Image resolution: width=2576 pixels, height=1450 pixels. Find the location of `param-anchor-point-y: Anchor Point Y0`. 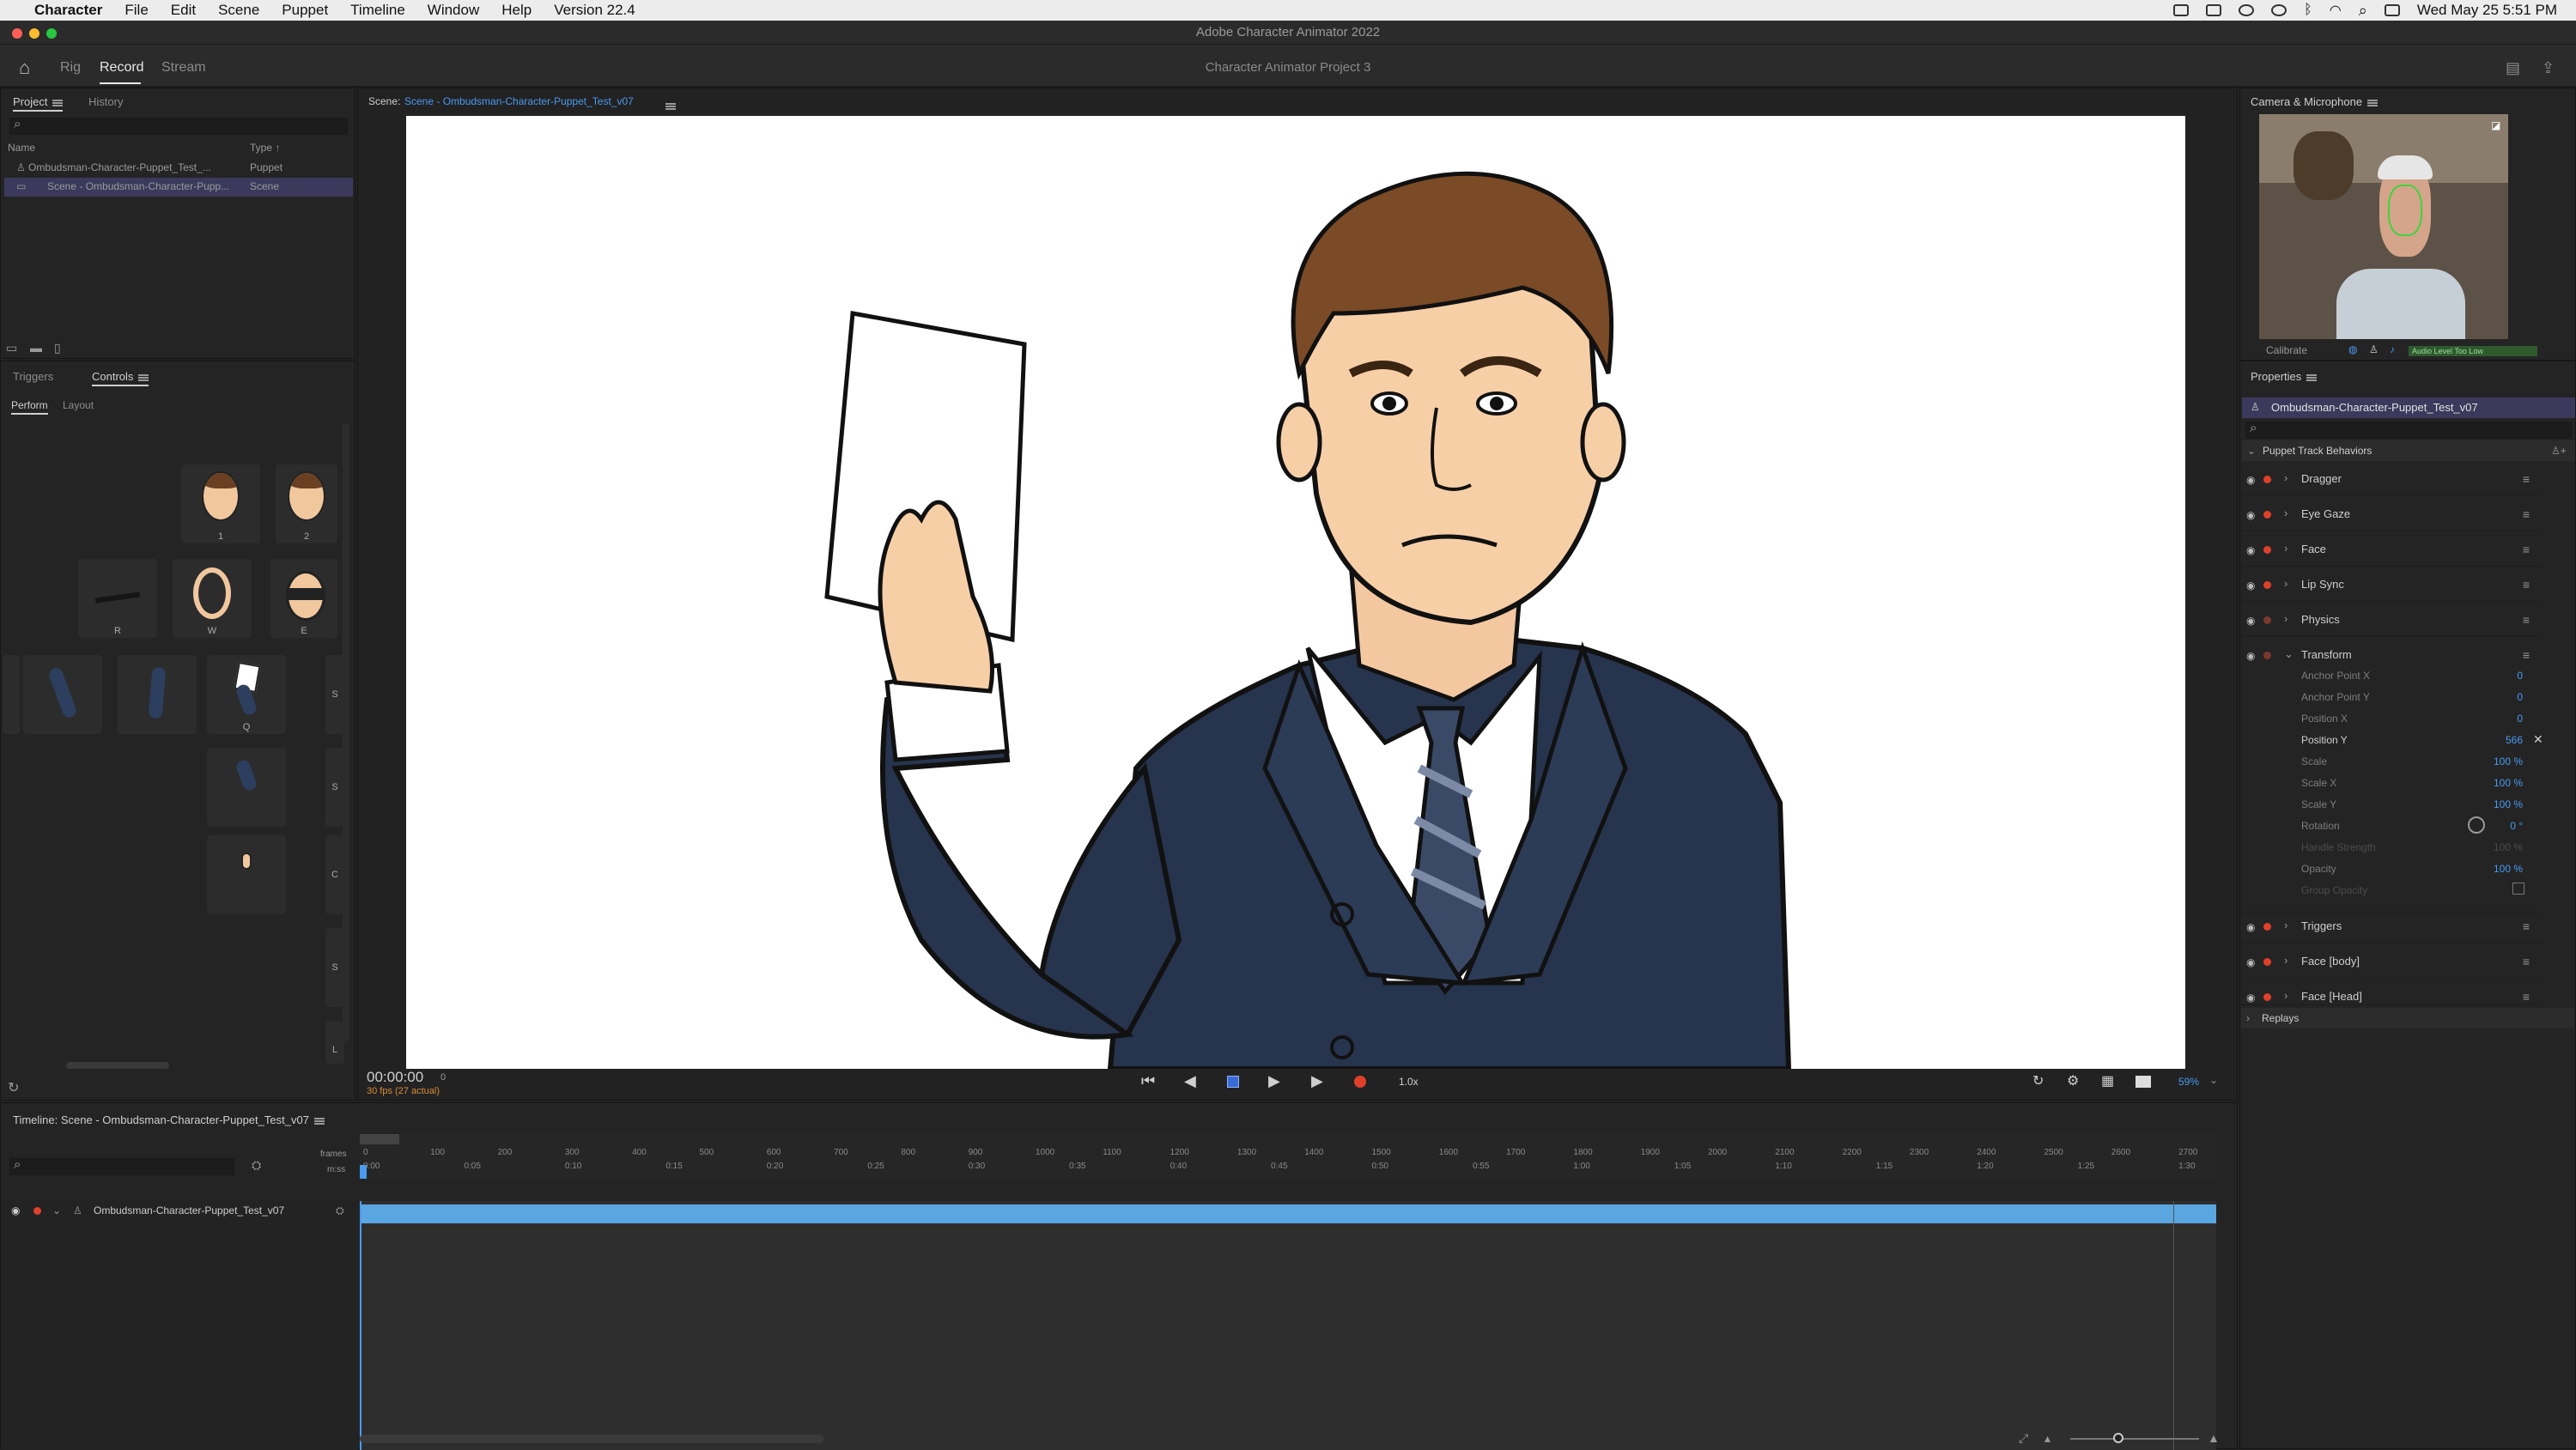

param-anchor-point-y: Anchor Point Y0 is located at coordinates (2412, 700).